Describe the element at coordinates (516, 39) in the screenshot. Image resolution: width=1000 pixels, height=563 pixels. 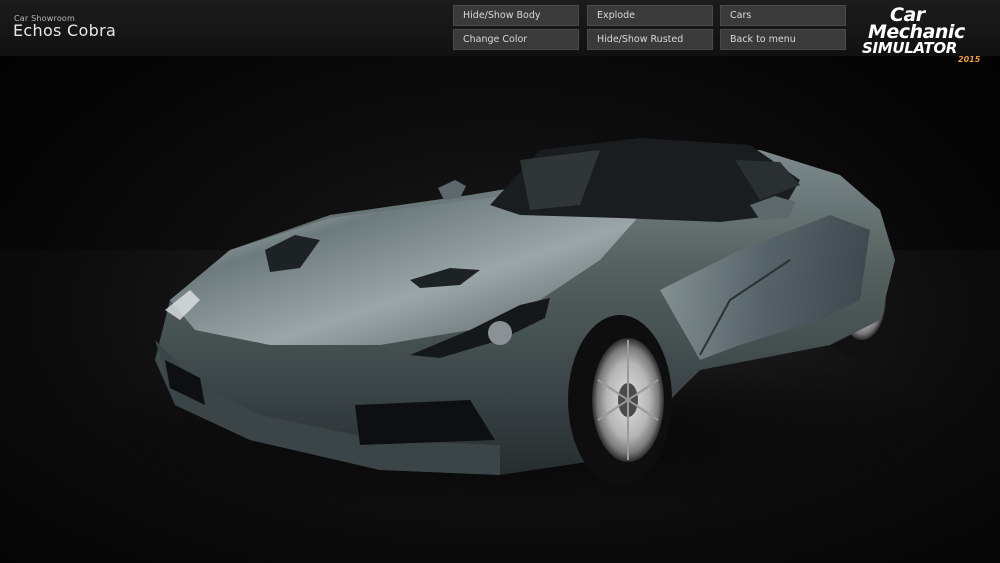
I see `change-color-button: Change Color` at that location.